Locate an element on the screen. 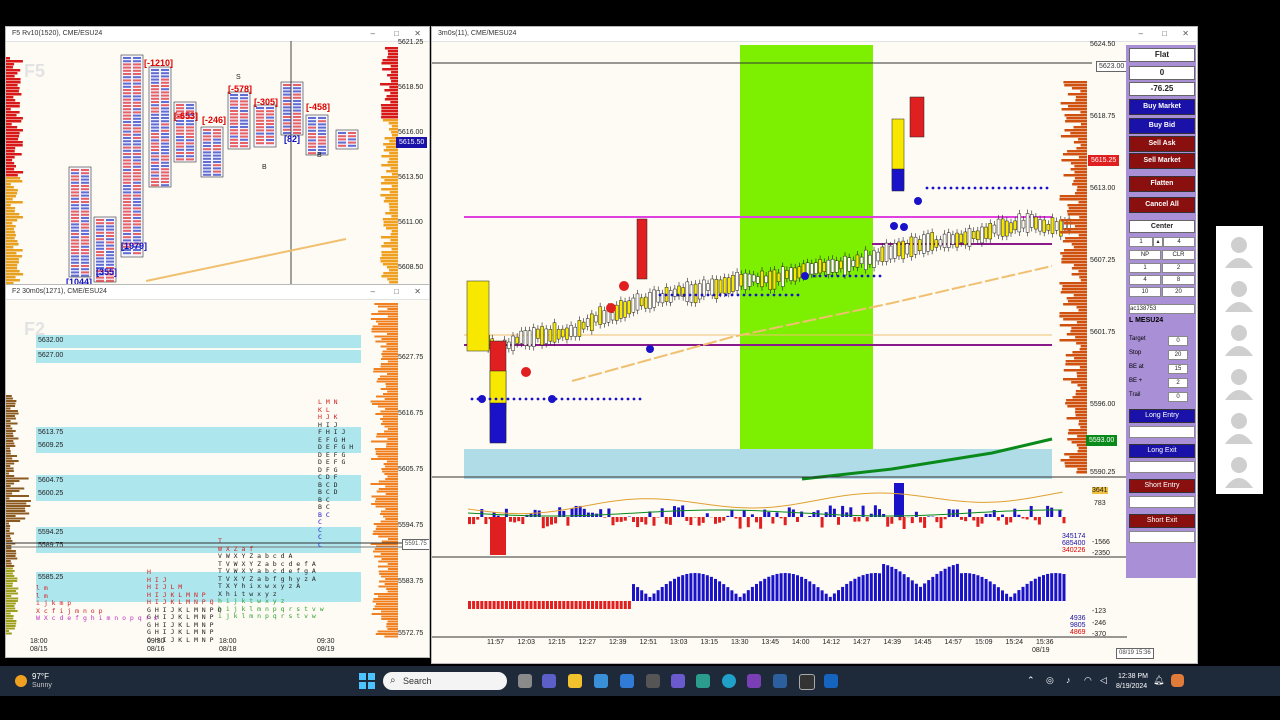 This screenshot has width=1280, height=720. qty-preset: 4 is located at coordinates (1145, 280).